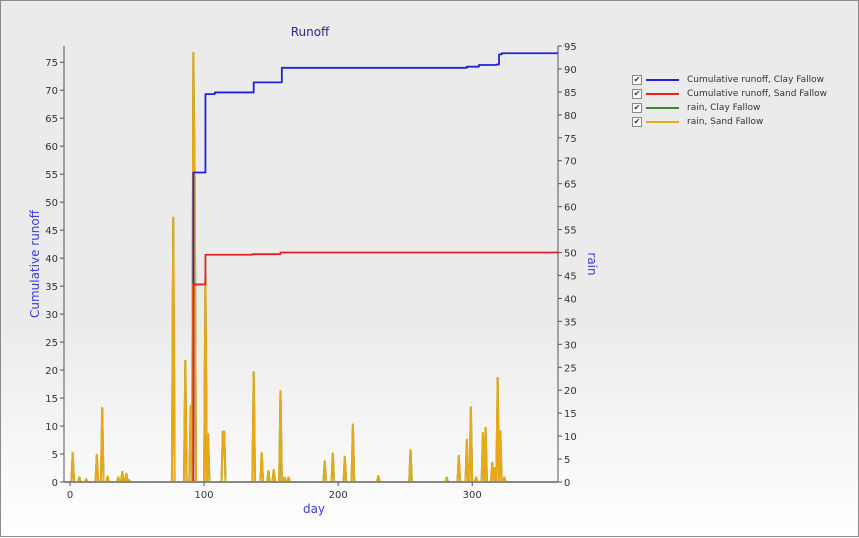  Describe the element at coordinates (570, 116) in the screenshot. I see `y-right-tick-label: 80` at that location.